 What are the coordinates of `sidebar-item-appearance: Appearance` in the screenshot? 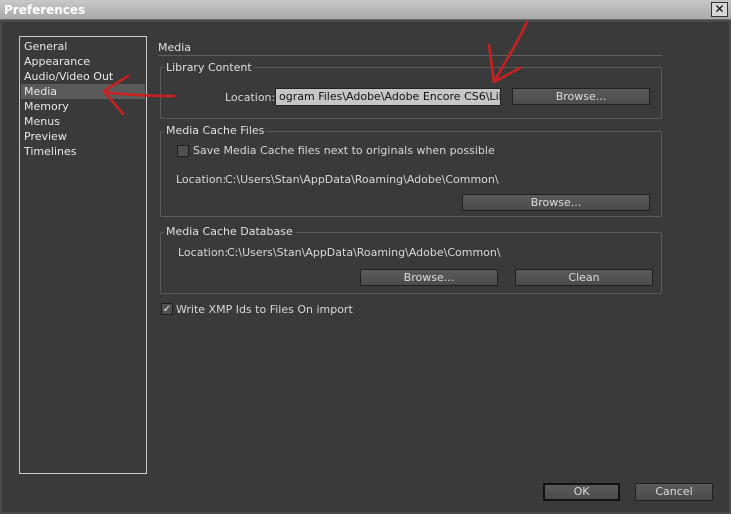 It's located at (83, 61).